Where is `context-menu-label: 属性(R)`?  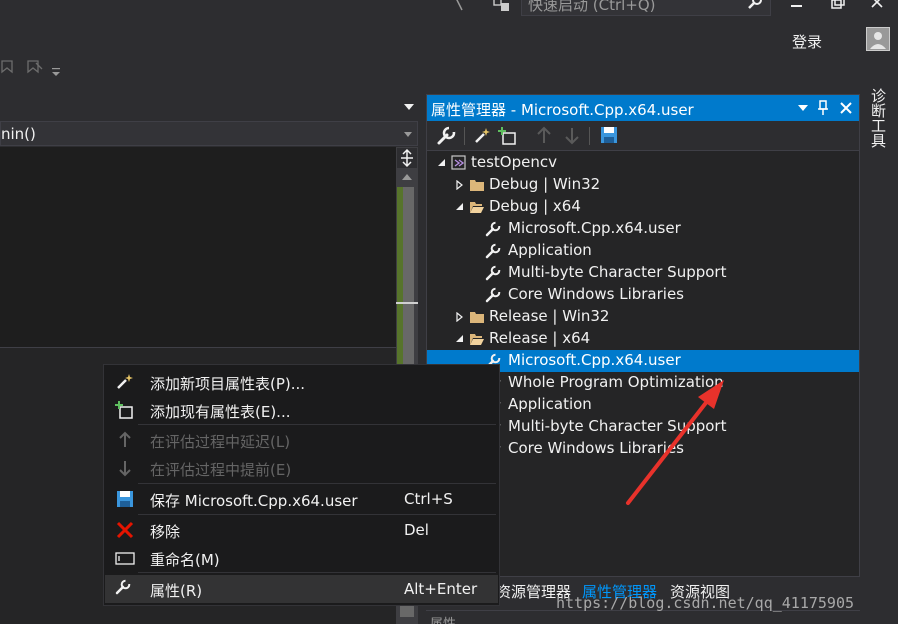 context-menu-label: 属性(R) is located at coordinates (176, 591).